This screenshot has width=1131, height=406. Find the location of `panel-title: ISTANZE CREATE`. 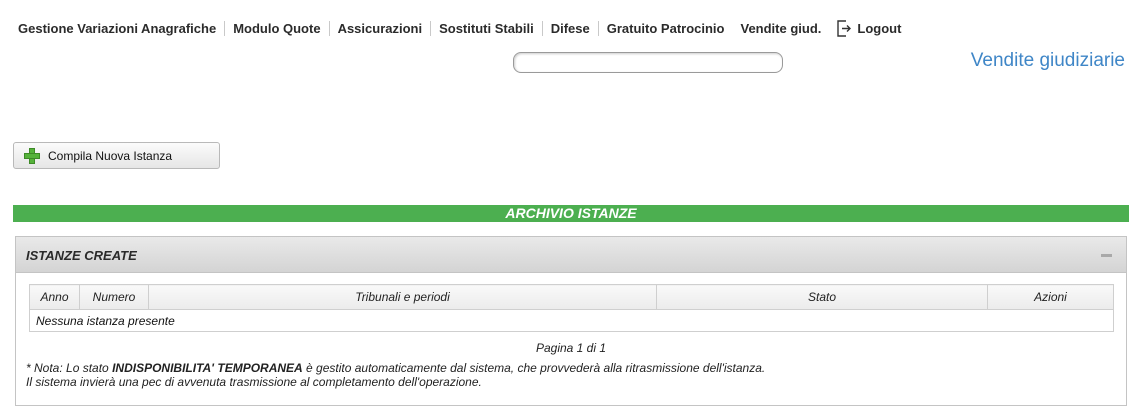

panel-title: ISTANZE CREATE is located at coordinates (81, 255).